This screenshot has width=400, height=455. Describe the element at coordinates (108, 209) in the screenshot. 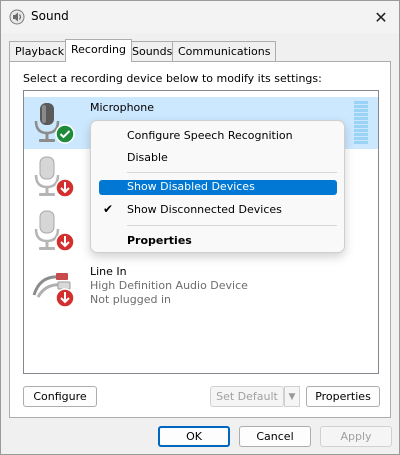

I see `checkmark-icon: ✔` at that location.